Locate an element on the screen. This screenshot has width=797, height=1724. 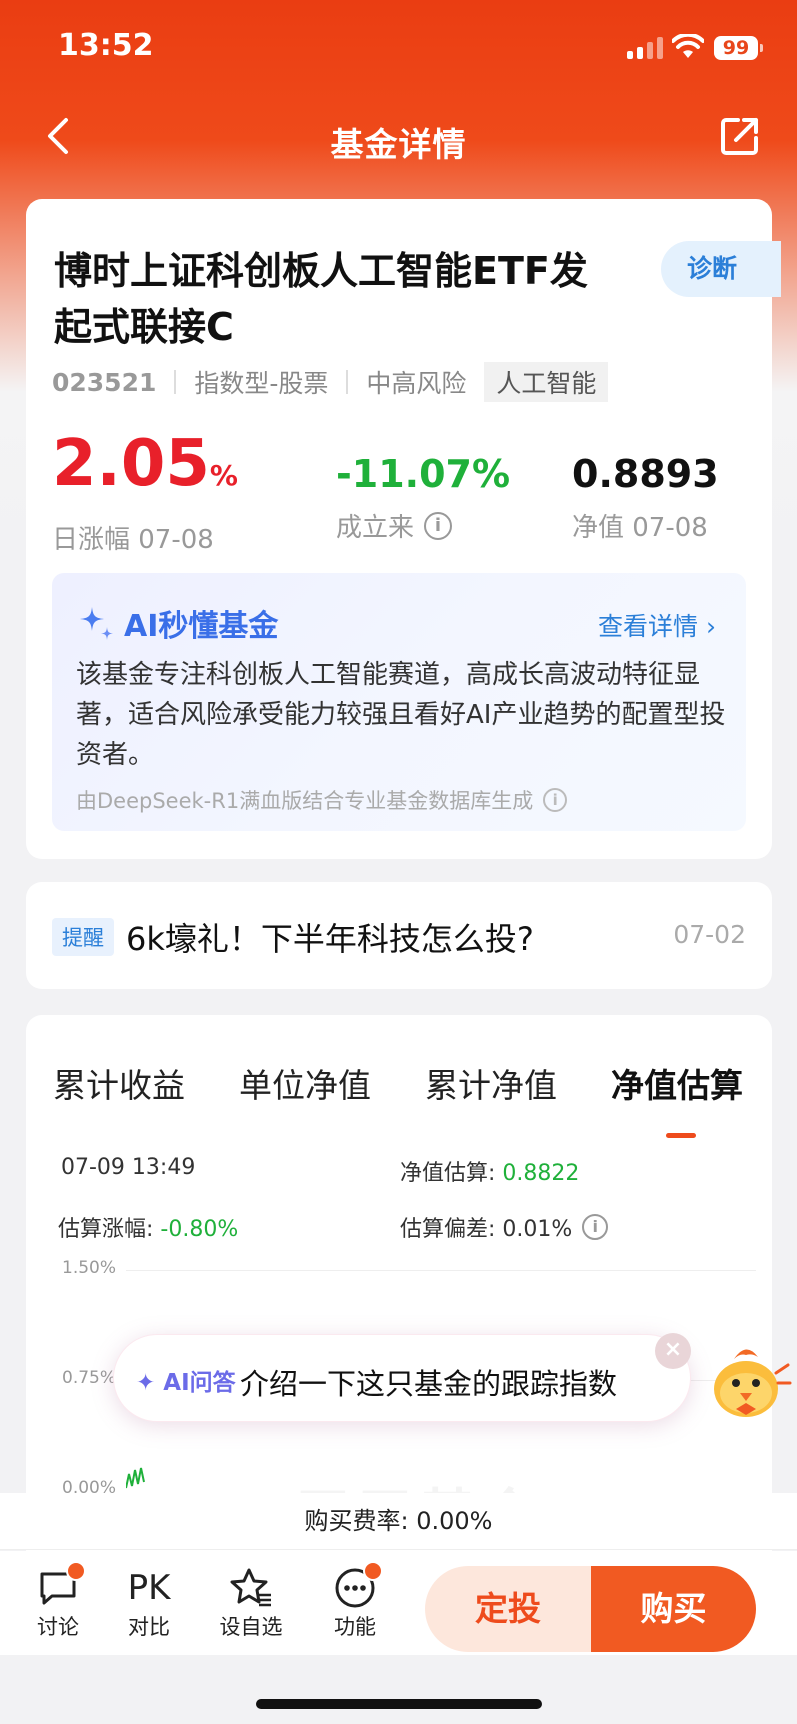
nav-stat: 0.8893 净值 07-08 is located at coordinates (645, 496).